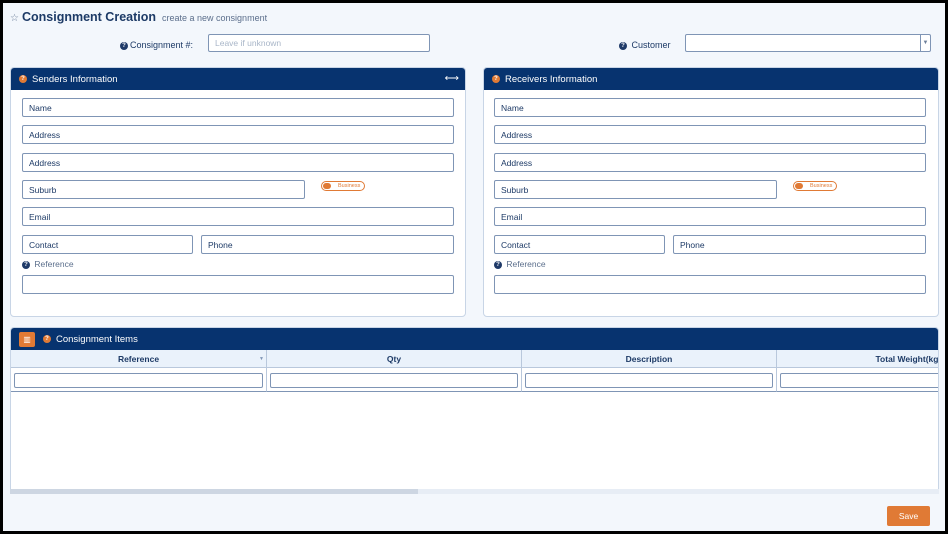 This screenshot has height=534, width=948. What do you see at coordinates (238, 134) in the screenshot?
I see `sender-address1-input: Address` at bounding box center [238, 134].